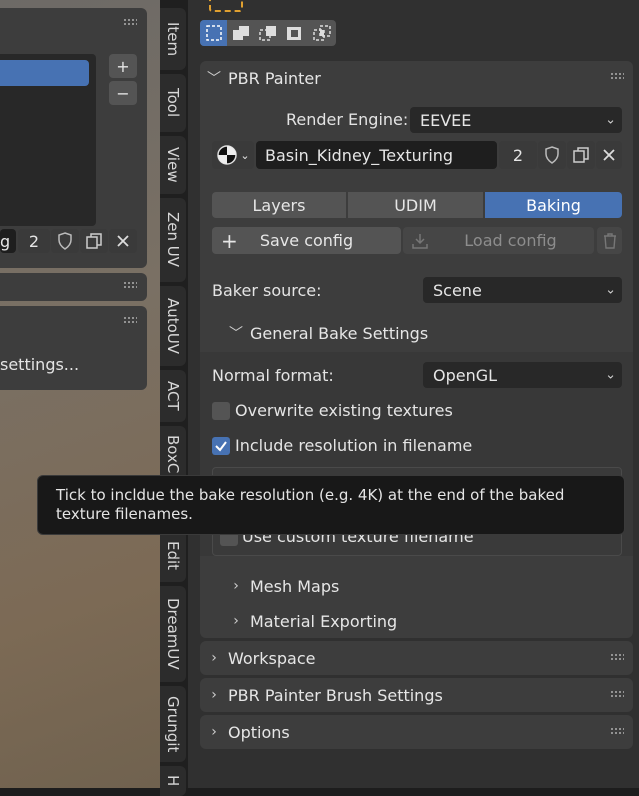  I want to click on render-engine-label: Render Engine:, so click(347, 119).